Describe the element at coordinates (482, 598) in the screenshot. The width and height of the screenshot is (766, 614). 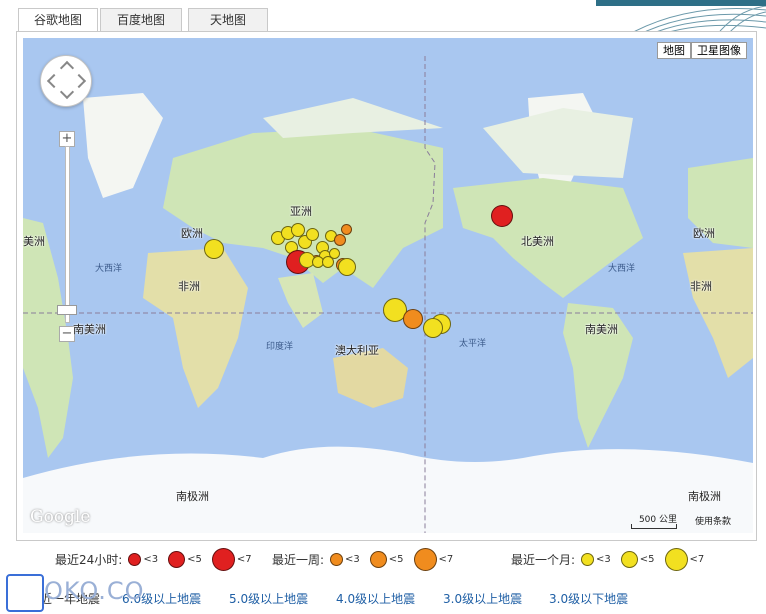
I see `link-mag-3: 3.0级以上地震` at that location.